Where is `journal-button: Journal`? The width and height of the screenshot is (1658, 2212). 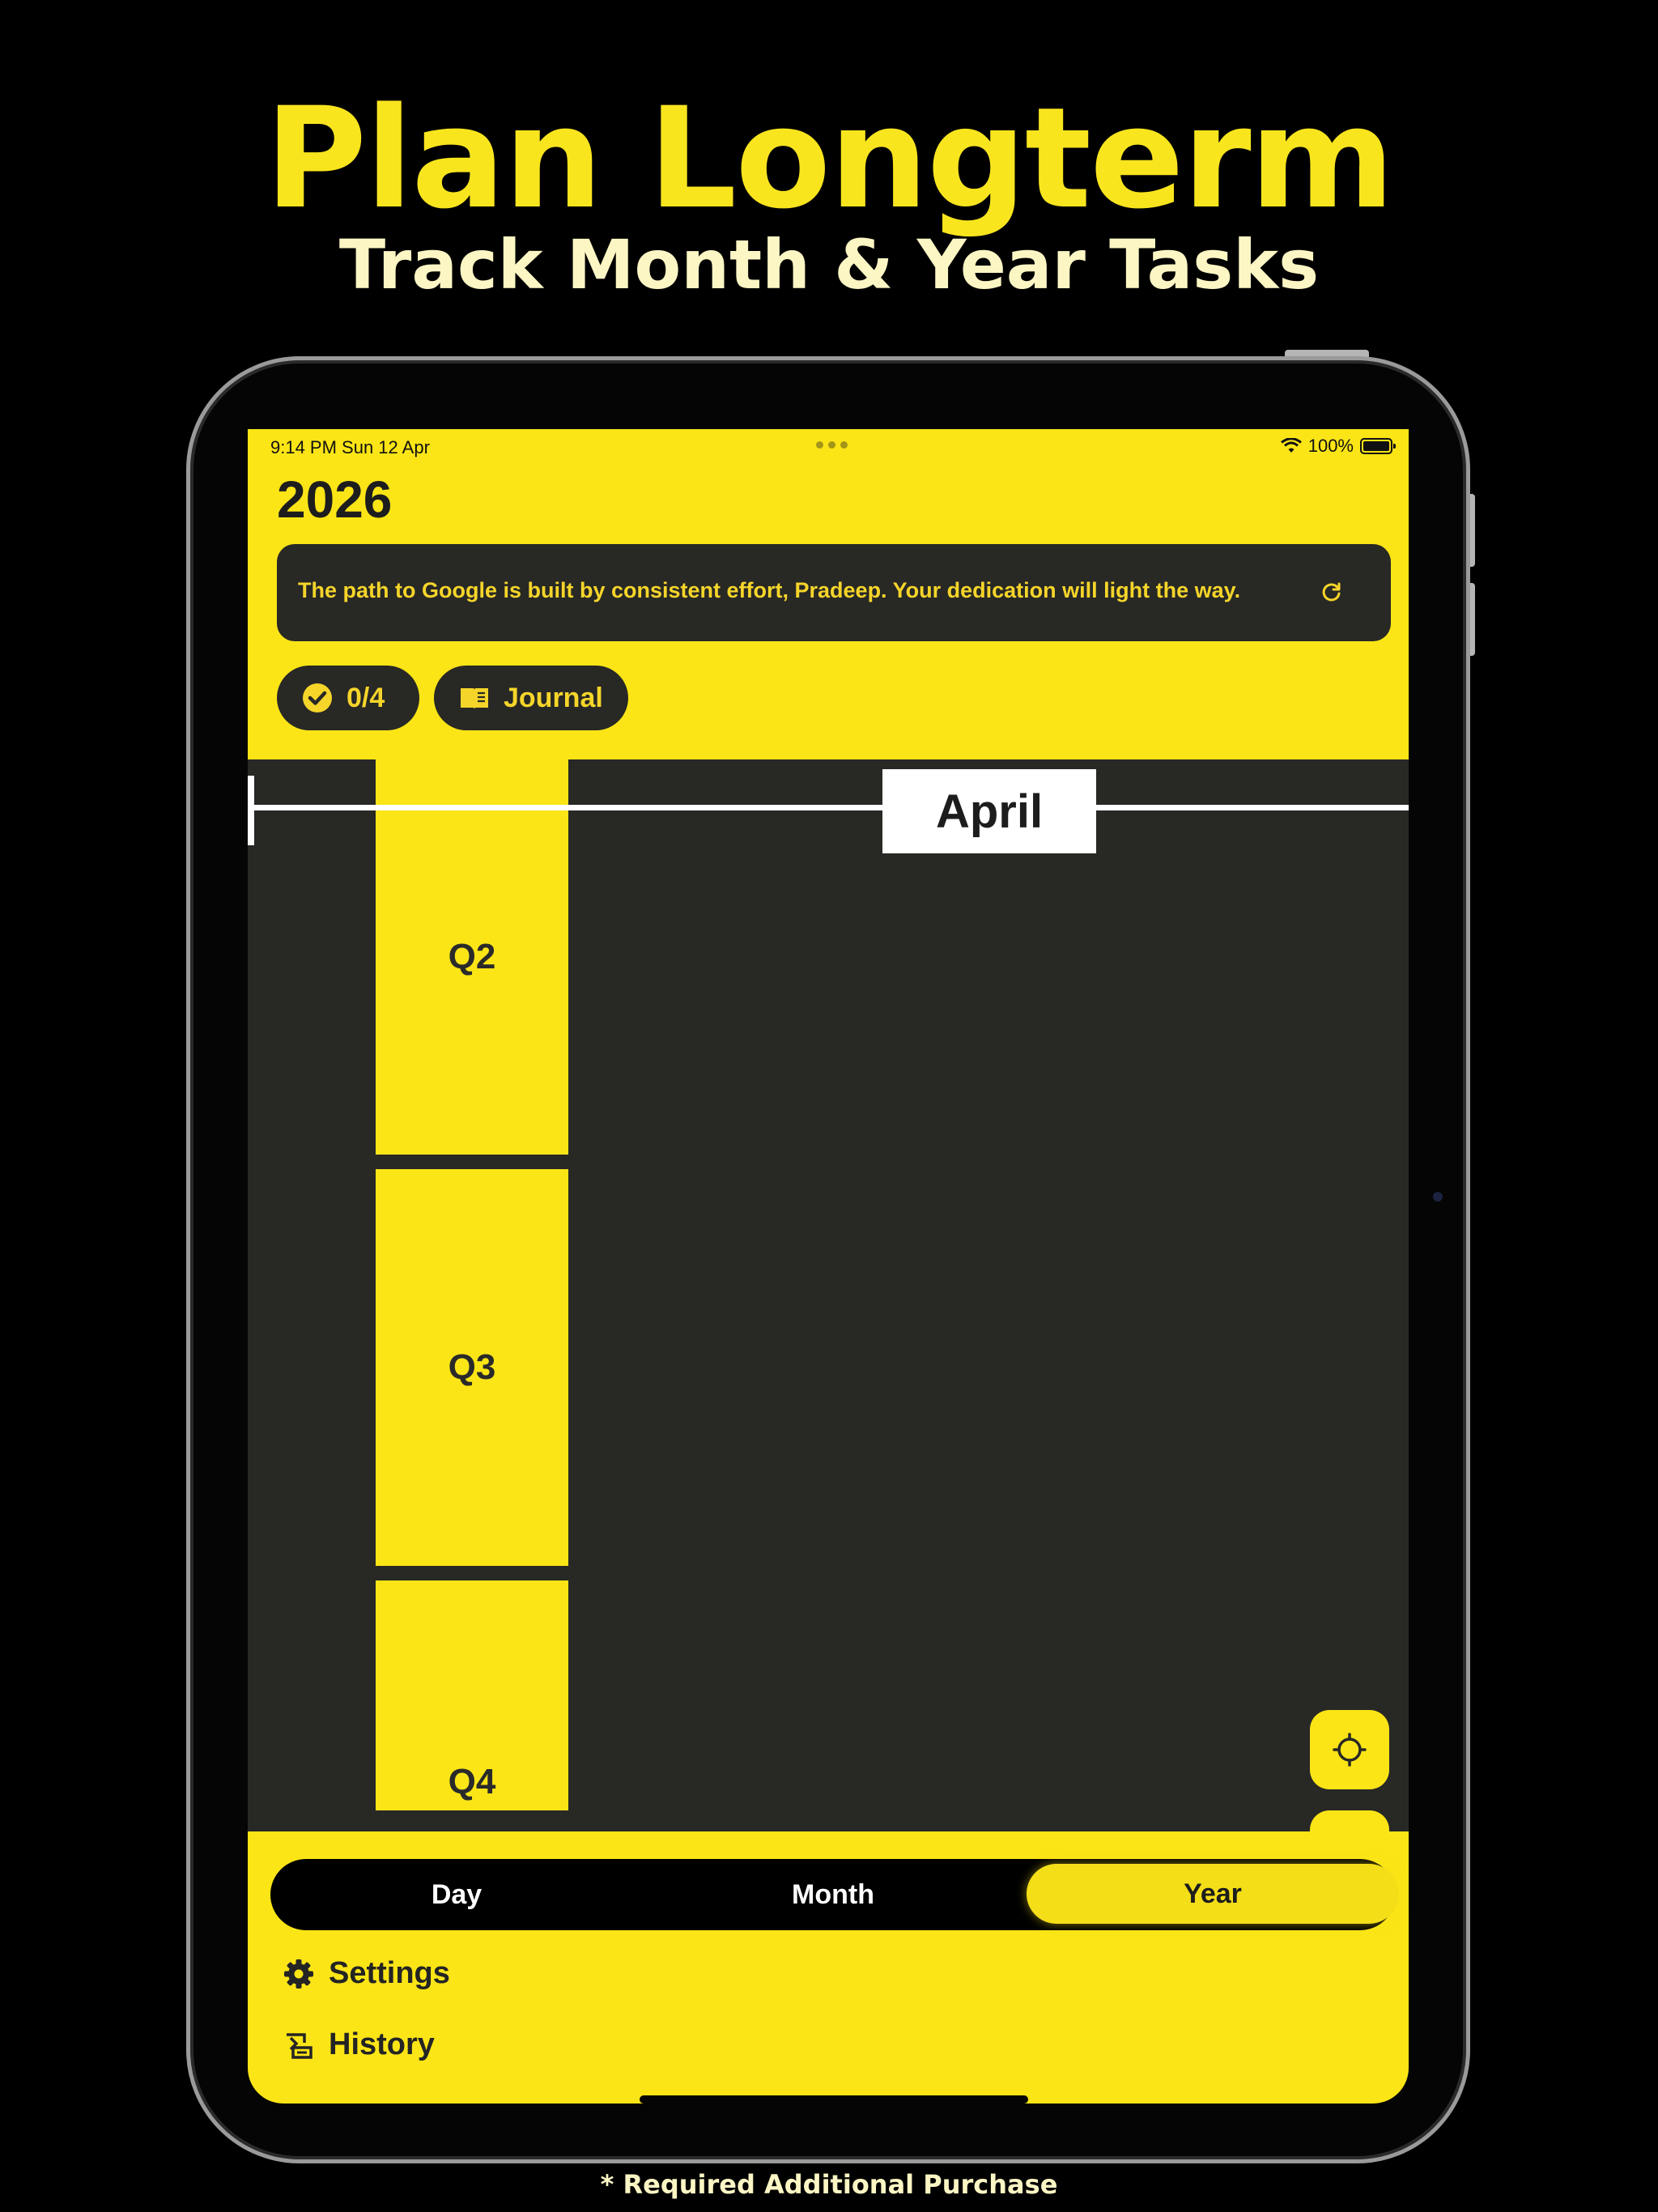 journal-button: Journal is located at coordinates (531, 698).